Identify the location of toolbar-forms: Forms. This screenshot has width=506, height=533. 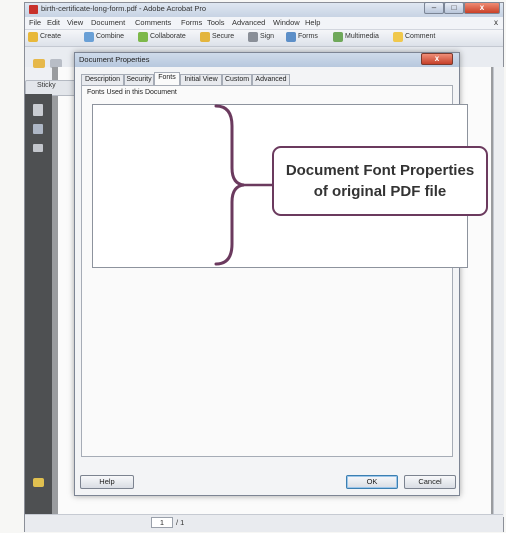
(308, 36).